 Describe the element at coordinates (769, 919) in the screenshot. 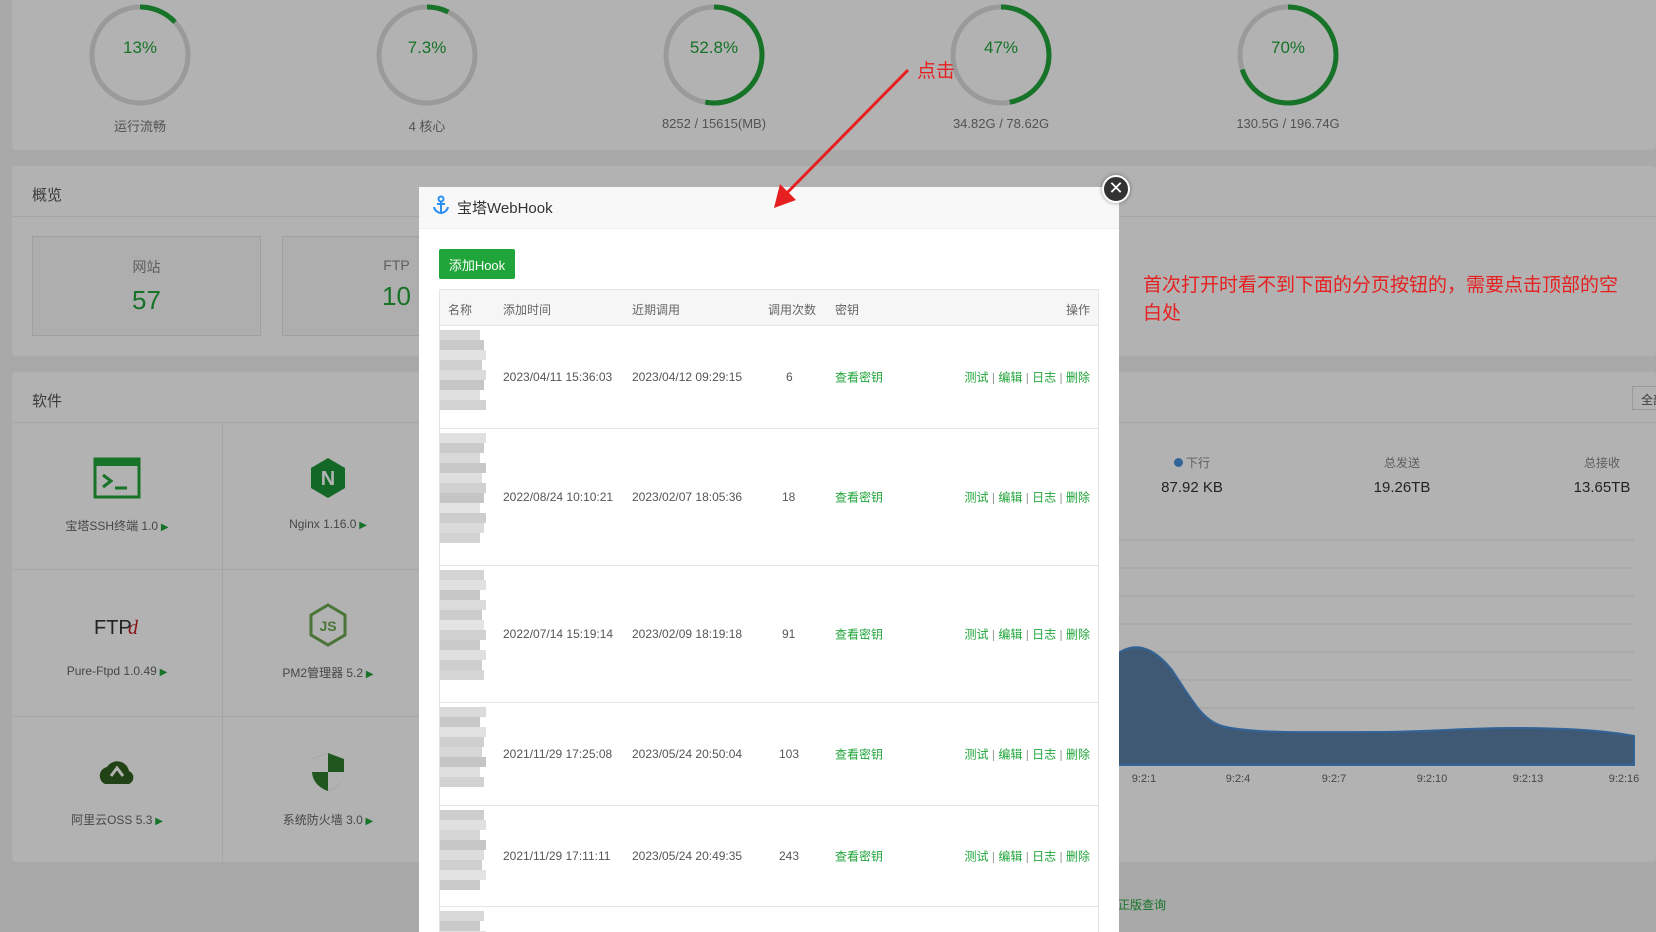

I see `table-row` at that location.